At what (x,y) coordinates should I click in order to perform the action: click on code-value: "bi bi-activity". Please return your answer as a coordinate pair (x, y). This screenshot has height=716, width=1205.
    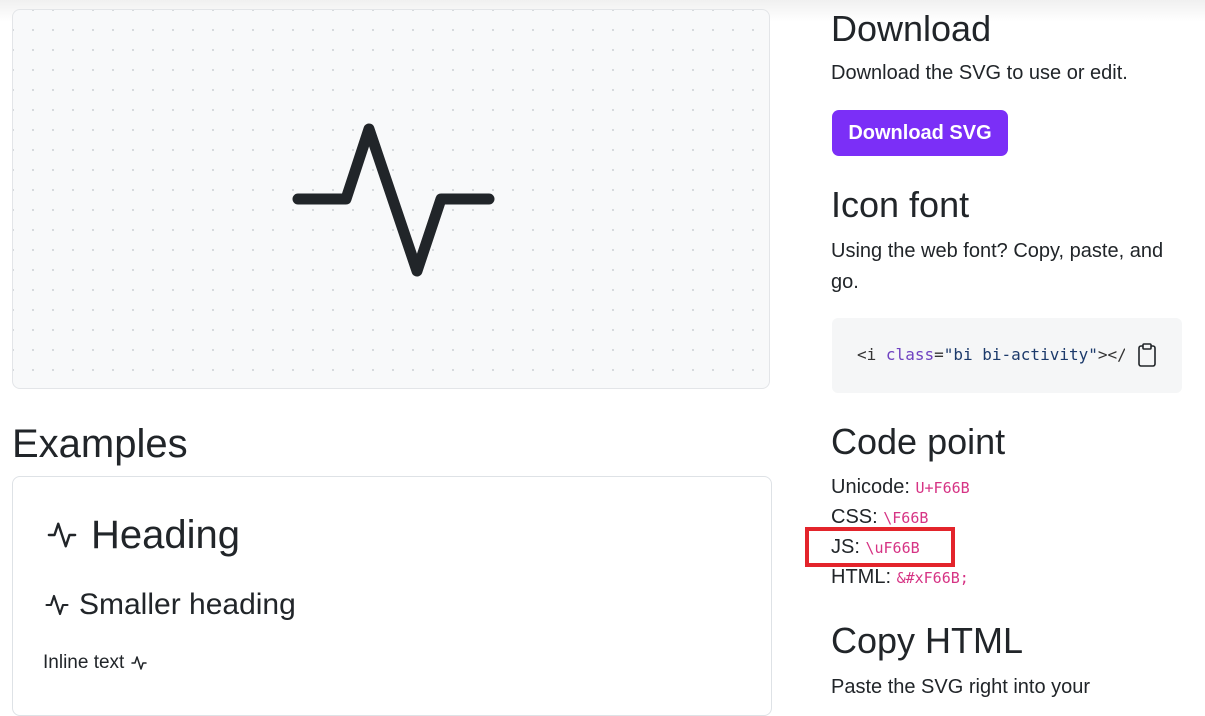
    Looking at the image, I should click on (1020, 354).